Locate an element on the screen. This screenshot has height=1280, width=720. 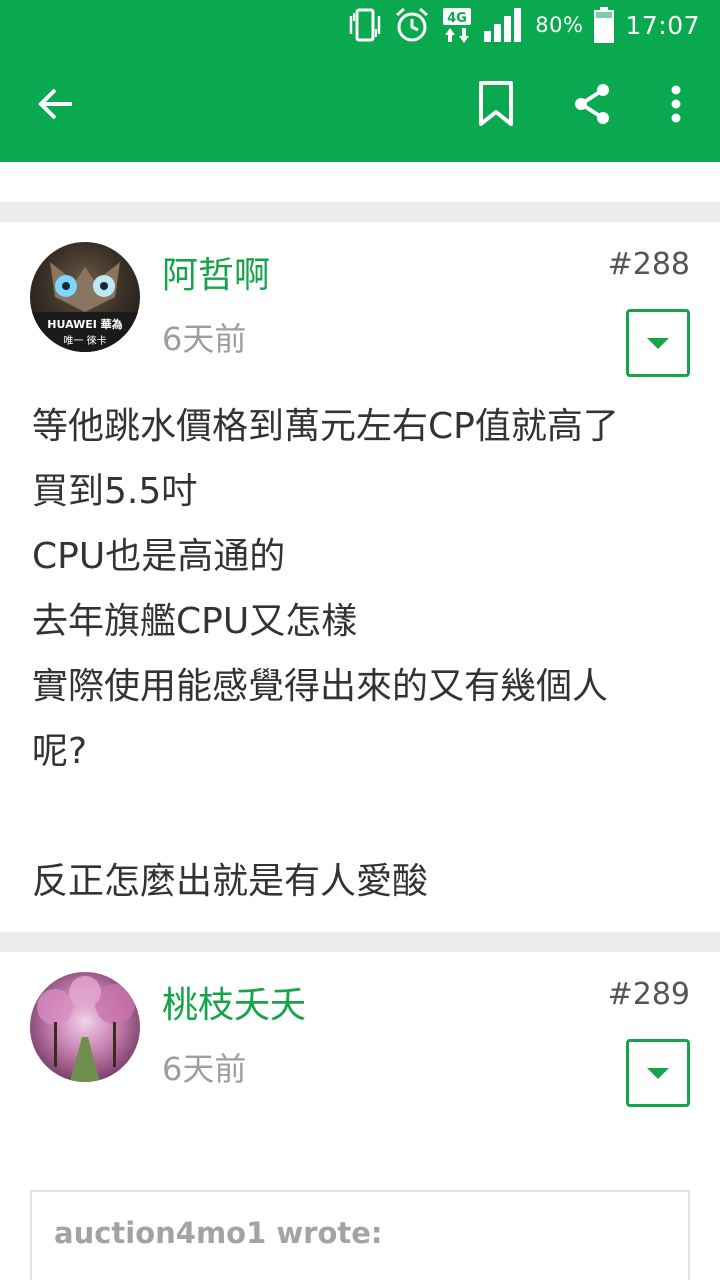
network-label: 4G is located at coordinates (457, 18).